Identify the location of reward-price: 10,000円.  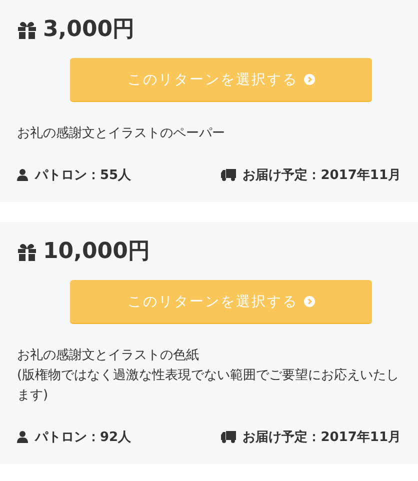
(96, 252).